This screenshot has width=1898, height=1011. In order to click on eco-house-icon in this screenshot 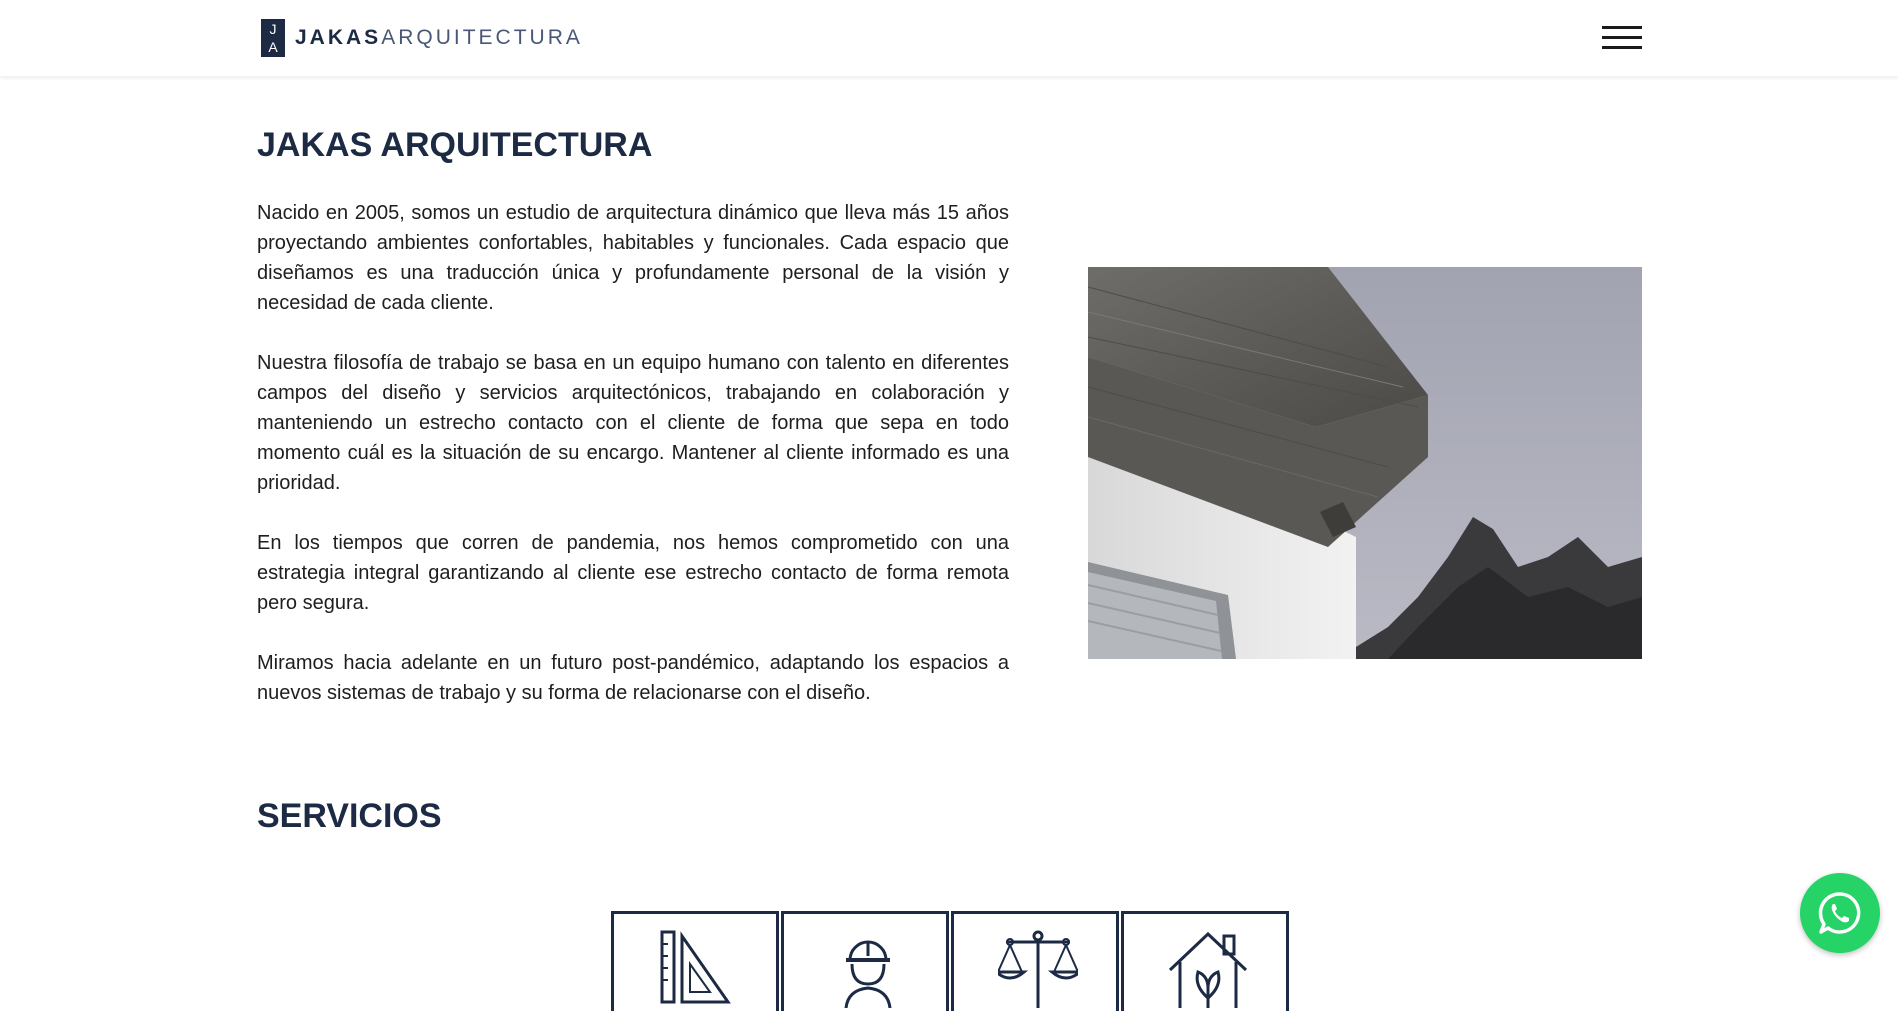, I will do `click(1208, 969)`.